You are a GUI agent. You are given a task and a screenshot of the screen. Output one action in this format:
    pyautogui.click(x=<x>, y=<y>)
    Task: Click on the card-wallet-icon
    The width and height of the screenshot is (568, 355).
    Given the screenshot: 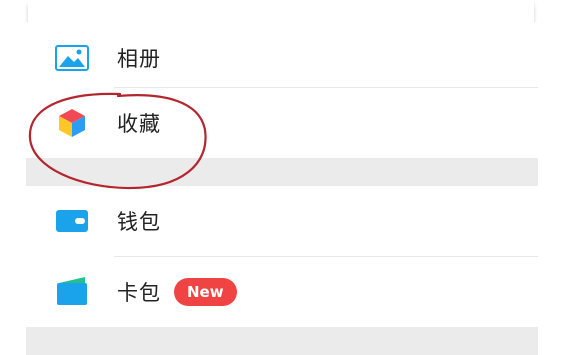 What is the action you would take?
    pyautogui.click(x=72, y=291)
    